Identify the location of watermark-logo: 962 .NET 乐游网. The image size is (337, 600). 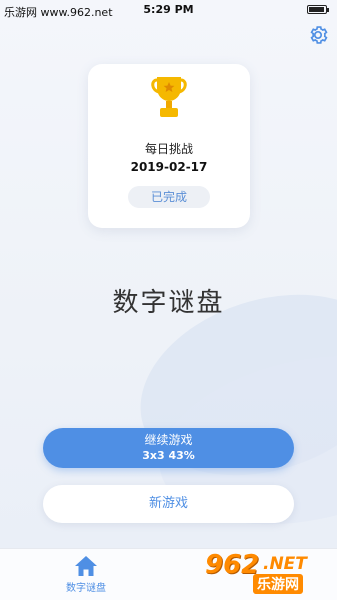
(267, 572).